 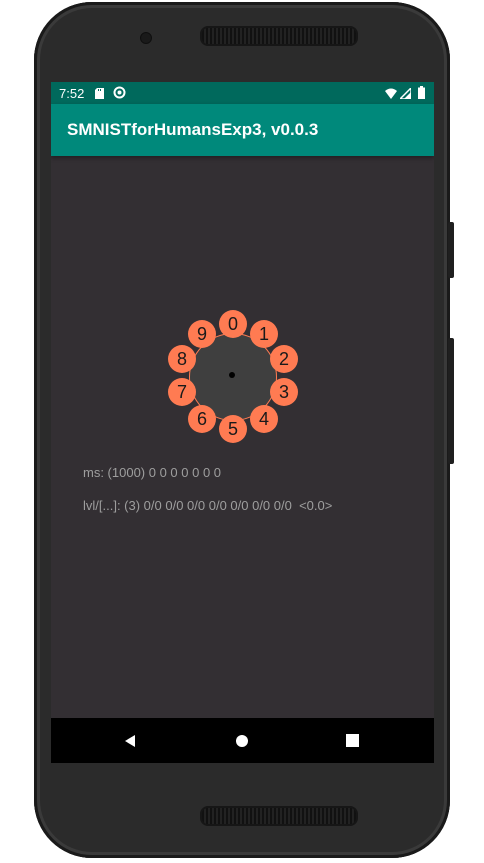 What do you see at coordinates (451, 401) in the screenshot?
I see `volume-button` at bounding box center [451, 401].